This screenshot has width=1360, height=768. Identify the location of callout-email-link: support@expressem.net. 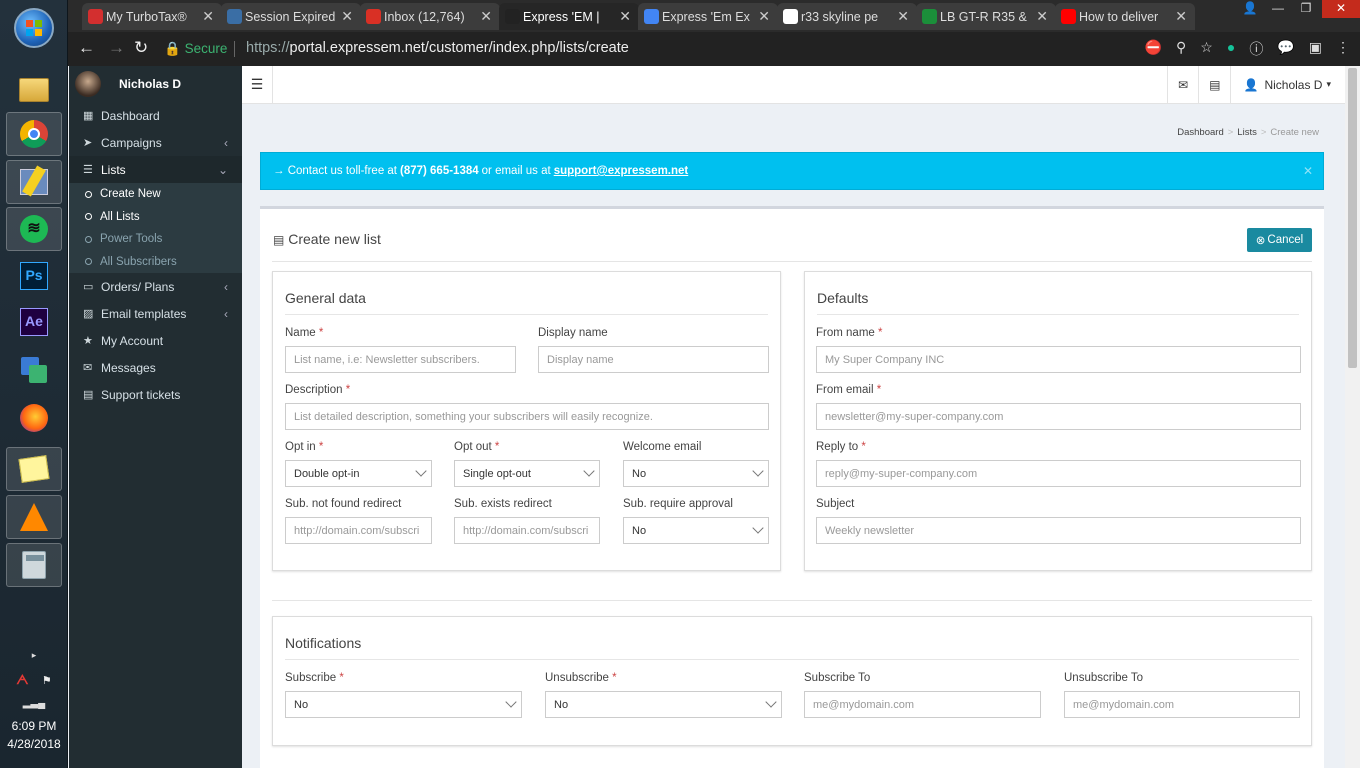
(621, 171).